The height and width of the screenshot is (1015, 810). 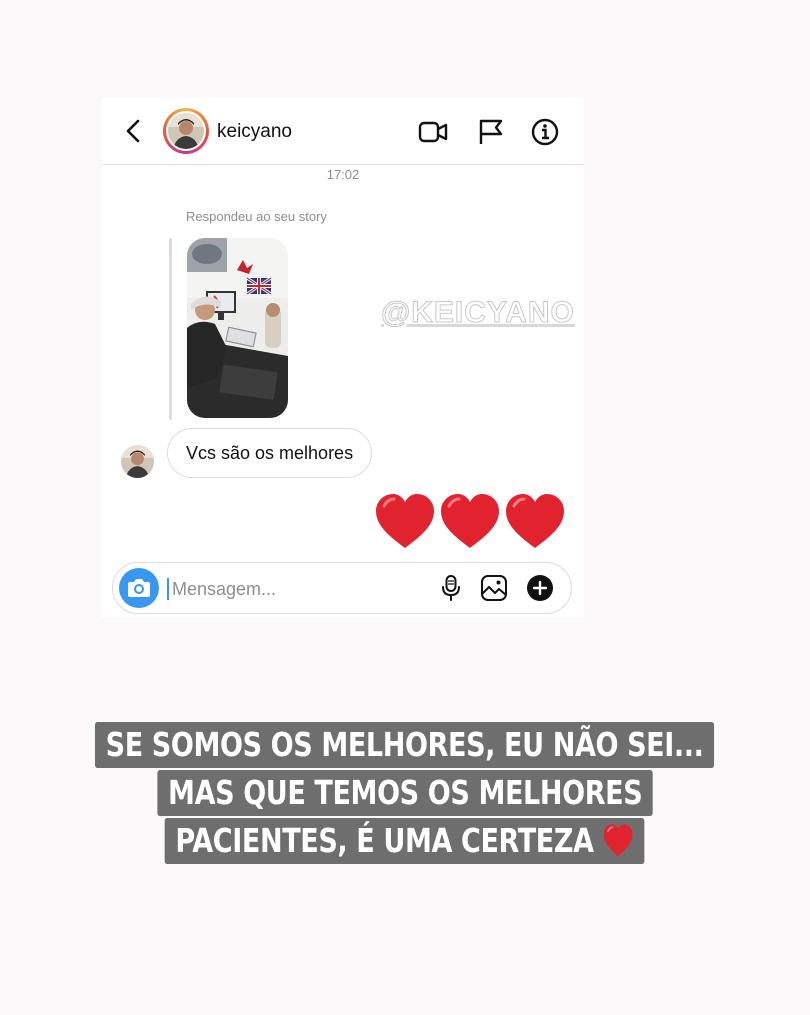 What do you see at coordinates (256, 216) in the screenshot?
I see `story-reply-label: Respondeu ao seu story` at bounding box center [256, 216].